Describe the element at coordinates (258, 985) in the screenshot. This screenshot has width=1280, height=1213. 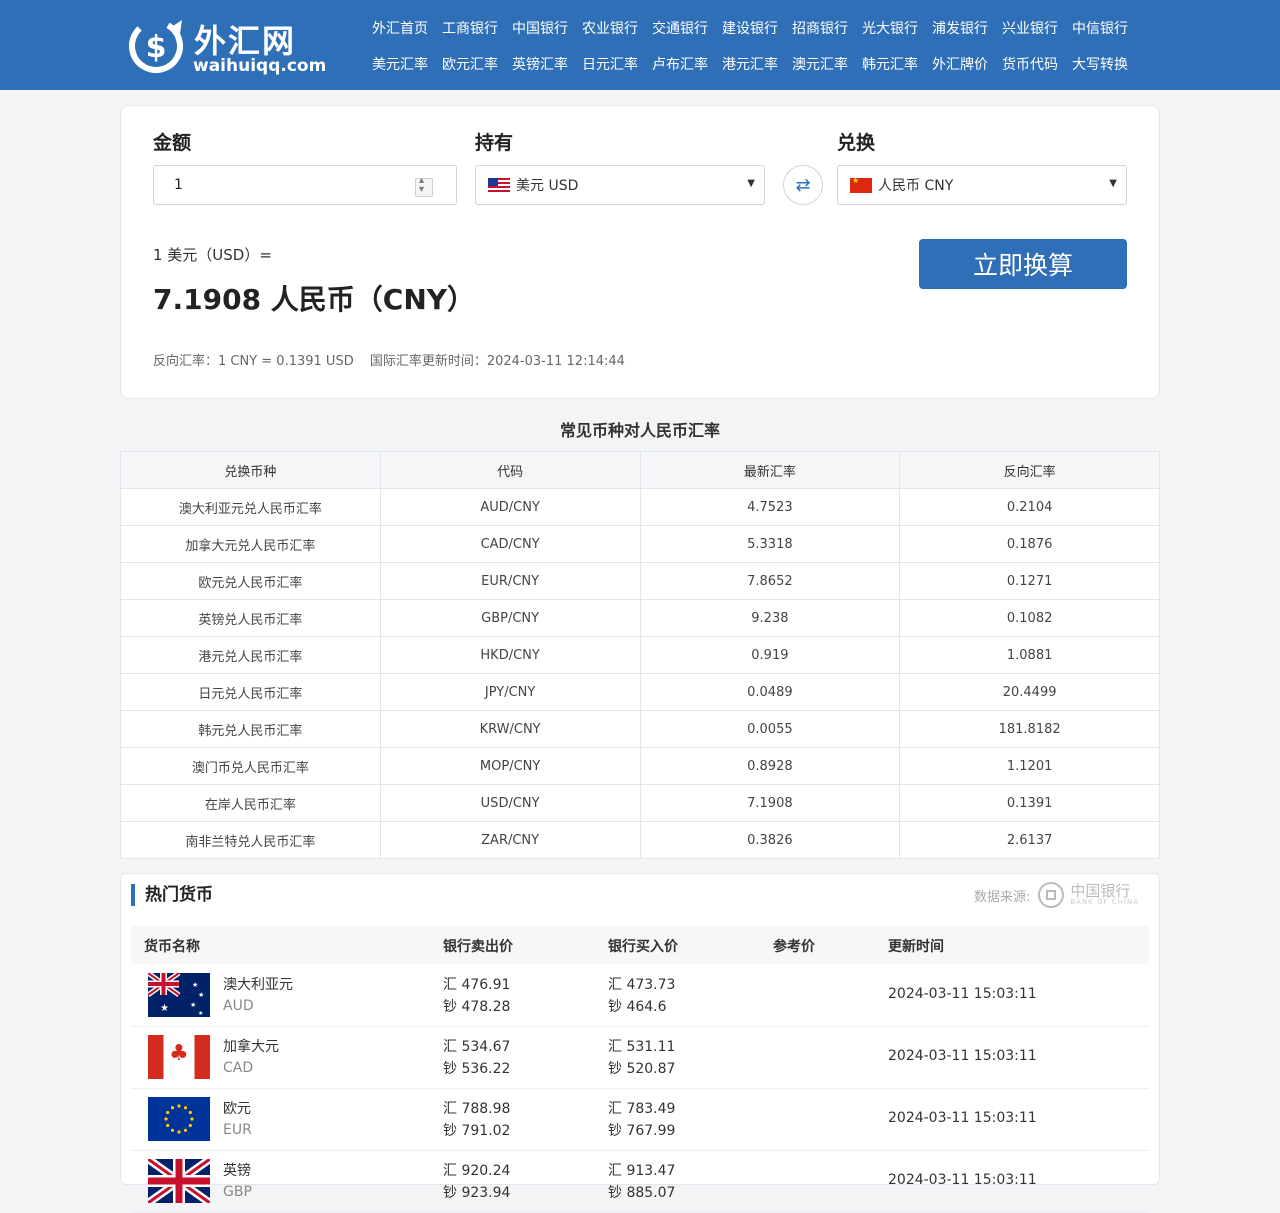
I see `currency-name-cn: 澳大利亚元` at that location.